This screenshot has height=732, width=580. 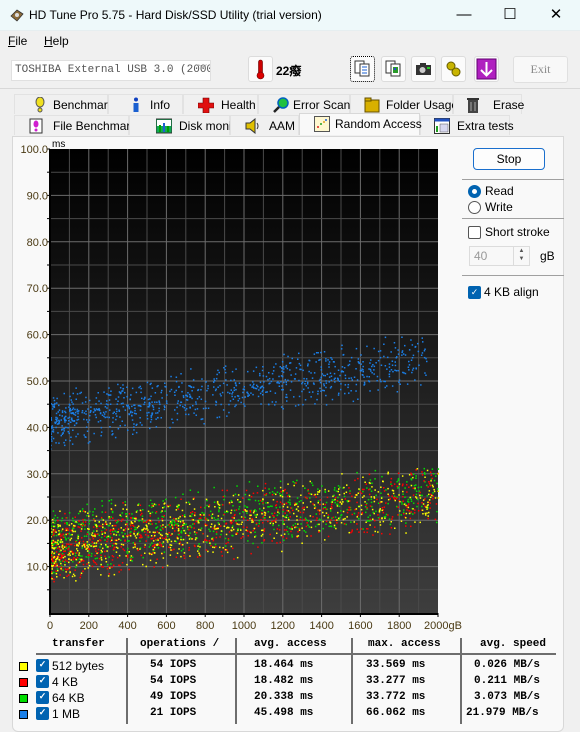 I want to click on write-radio, so click(x=474, y=207).